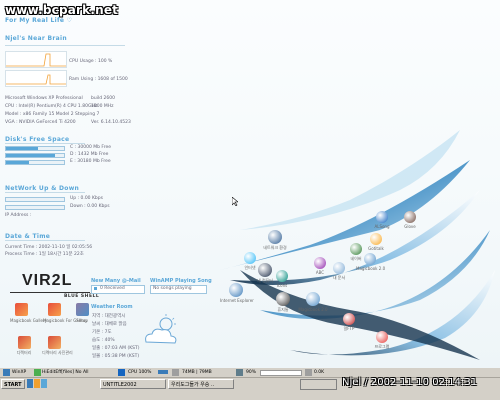 This screenshot has width=500, height=400. I want to click on cpu-speed: 1800 MHz, so click(102, 106).